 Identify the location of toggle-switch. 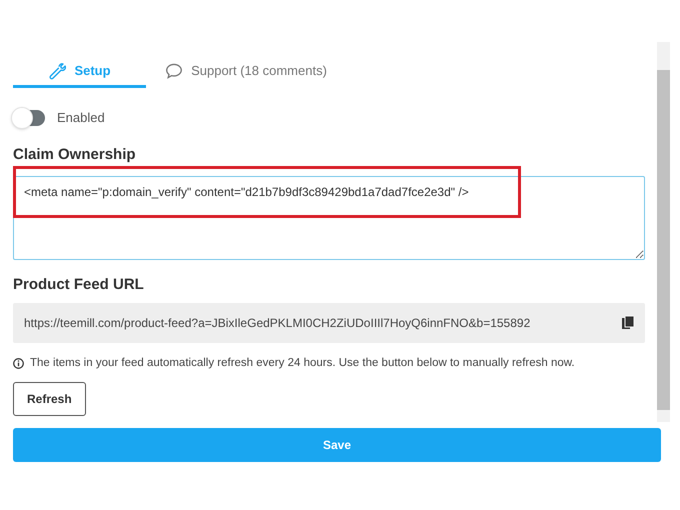
(29, 118).